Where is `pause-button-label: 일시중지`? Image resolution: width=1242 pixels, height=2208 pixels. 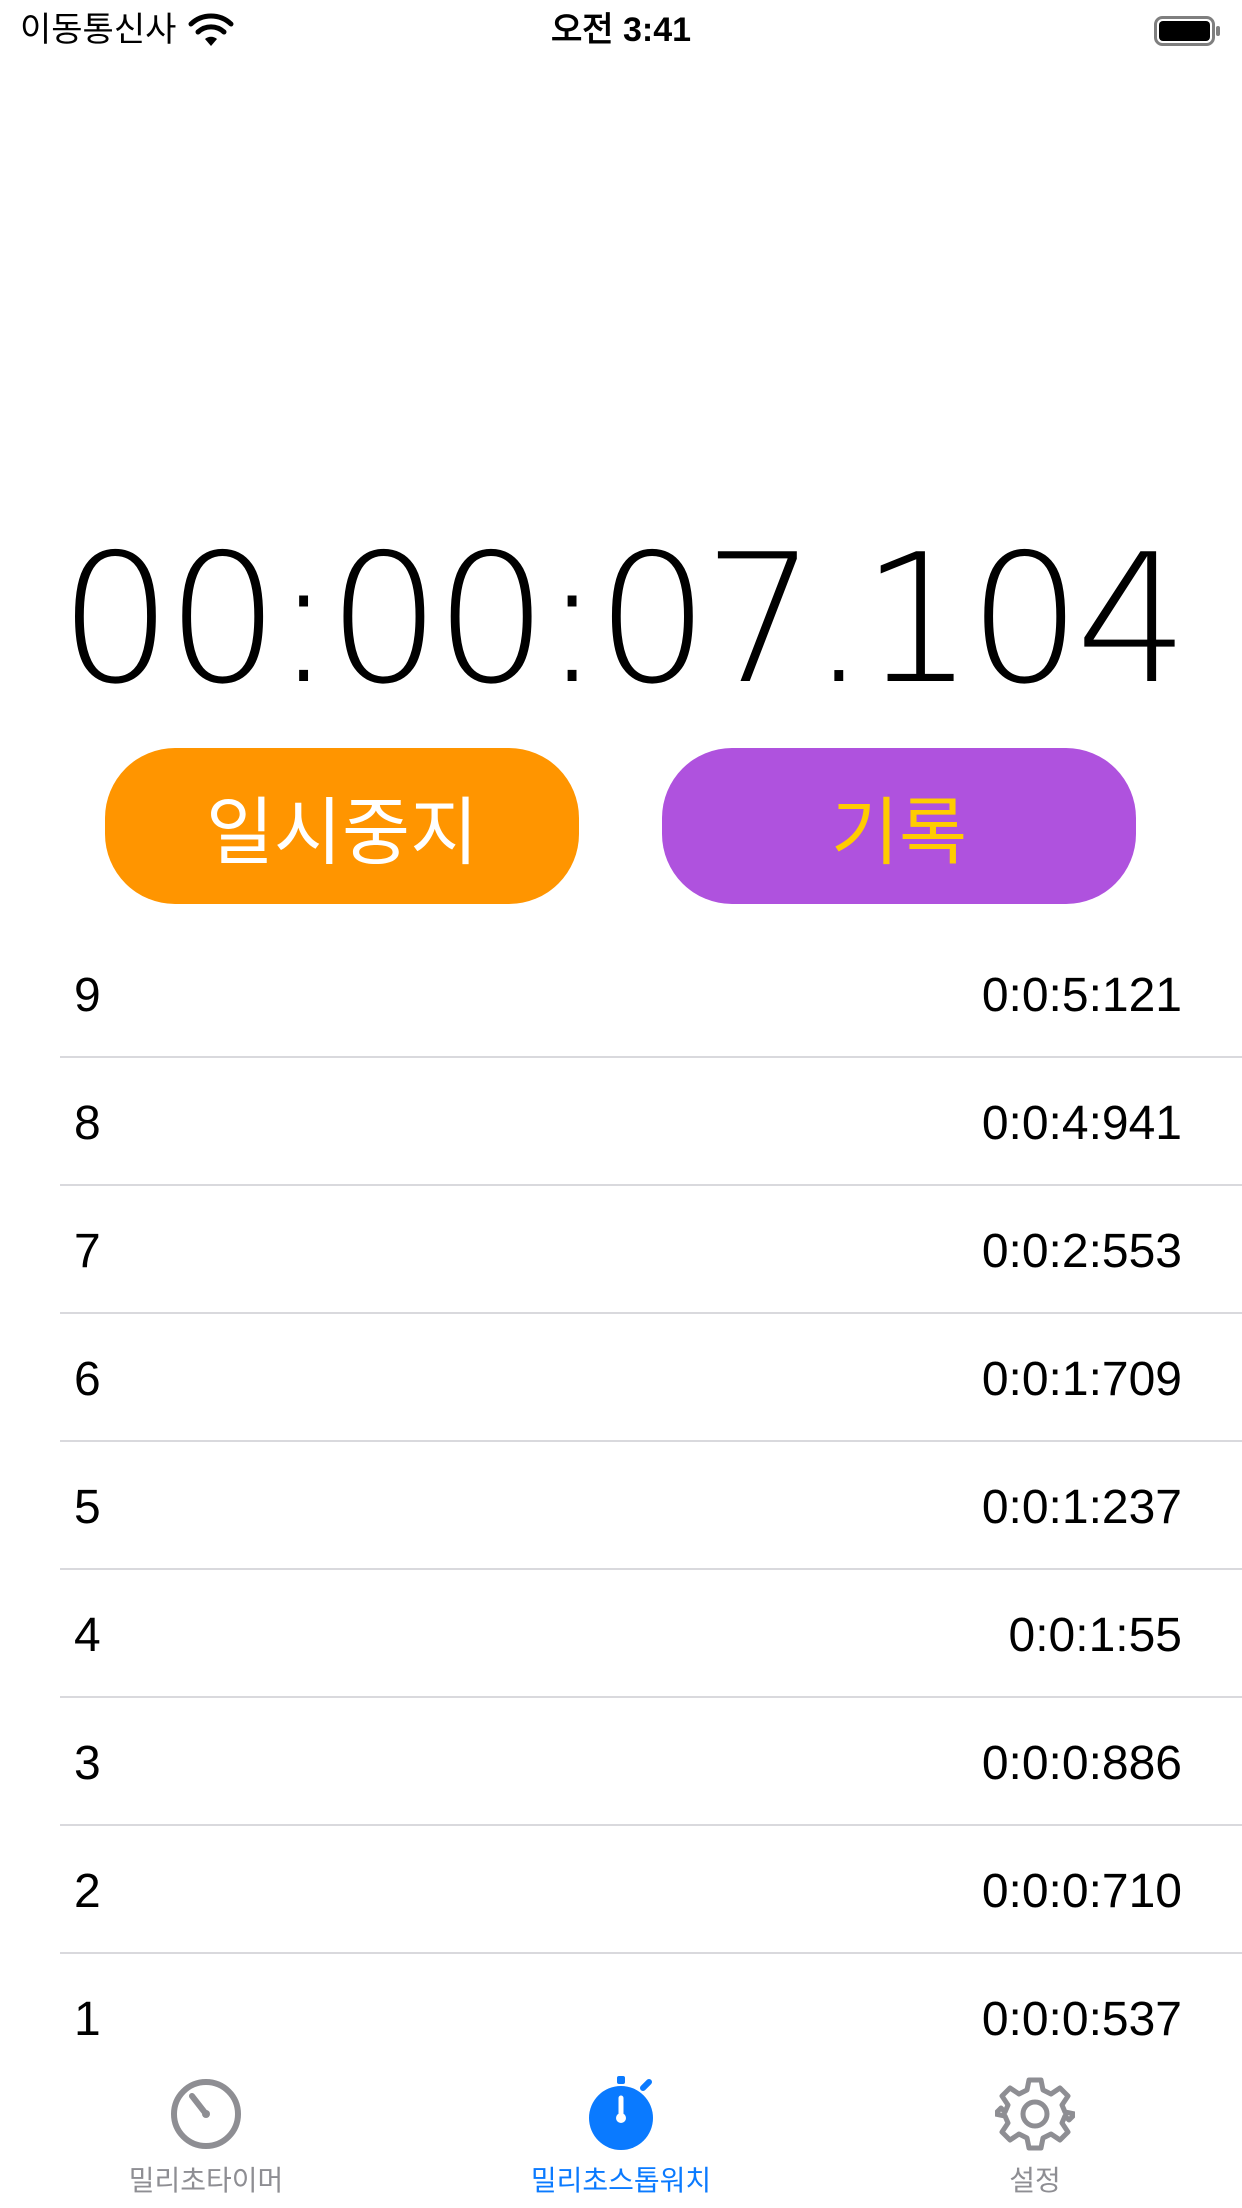 pause-button-label: 일시중지 is located at coordinates (342, 832).